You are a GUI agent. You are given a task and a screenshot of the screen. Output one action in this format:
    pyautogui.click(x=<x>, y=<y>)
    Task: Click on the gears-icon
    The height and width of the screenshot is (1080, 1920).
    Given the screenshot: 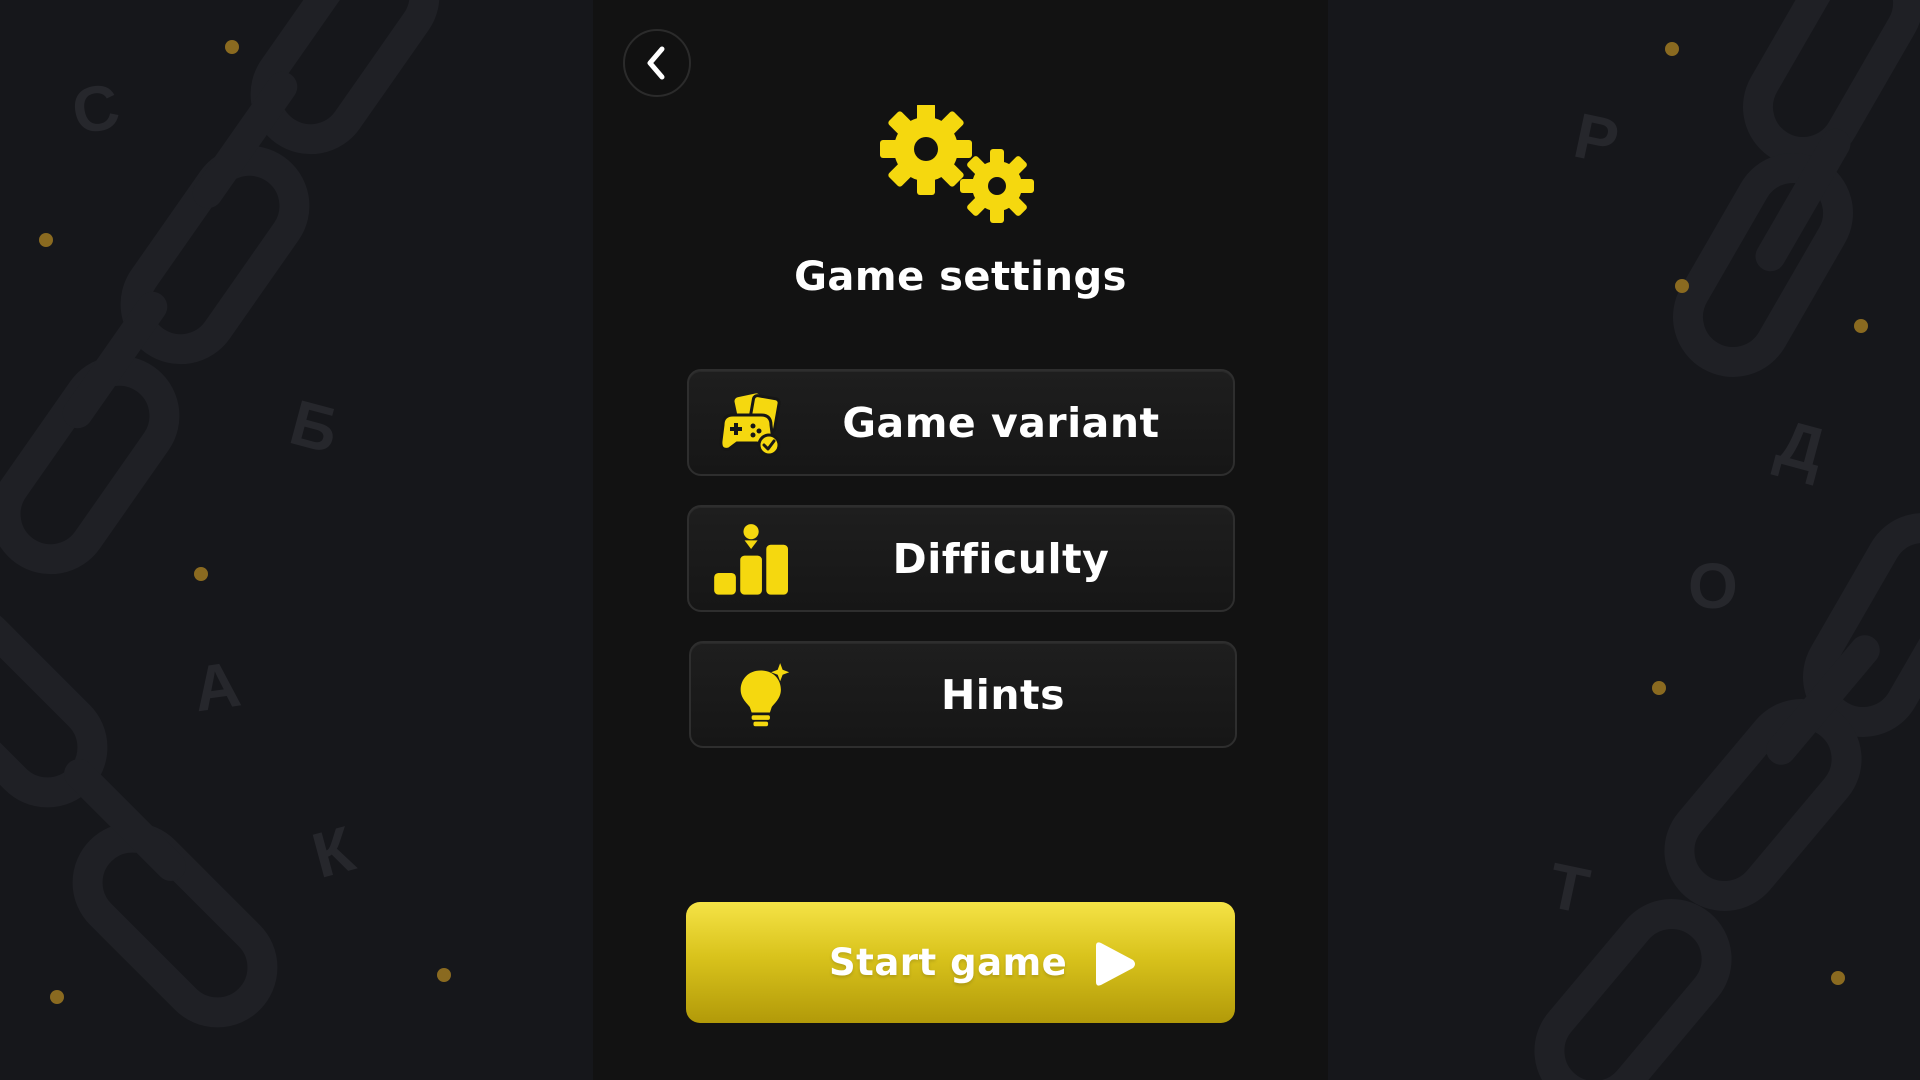 What is the action you would take?
    pyautogui.click(x=957, y=164)
    